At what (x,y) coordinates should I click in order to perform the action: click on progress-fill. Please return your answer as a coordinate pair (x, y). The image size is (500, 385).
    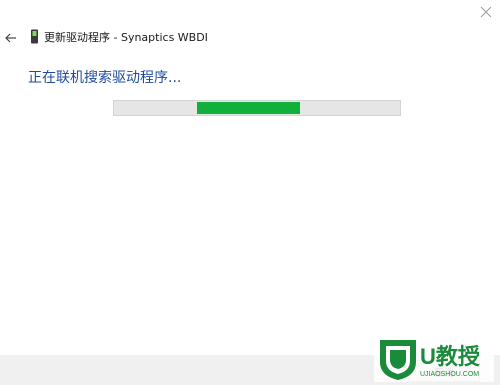
    Looking at the image, I should click on (248, 108).